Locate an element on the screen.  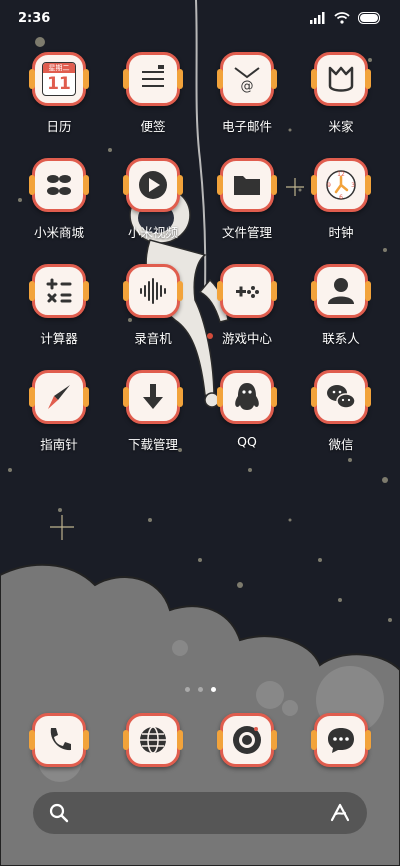
mi-store-icon is located at coordinates (59, 185).